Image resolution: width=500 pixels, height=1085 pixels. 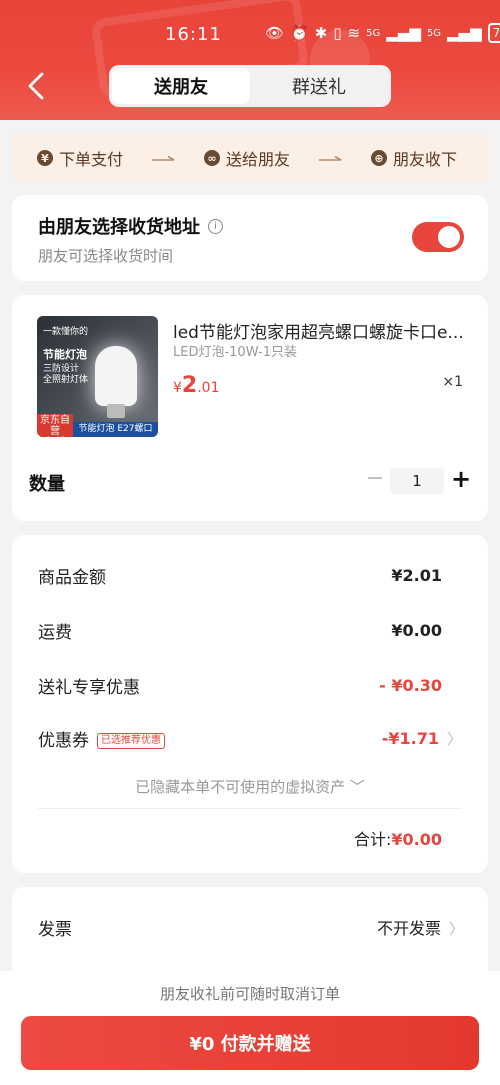 I want to click on yen-coin-icon: ¥, so click(x=45, y=158).